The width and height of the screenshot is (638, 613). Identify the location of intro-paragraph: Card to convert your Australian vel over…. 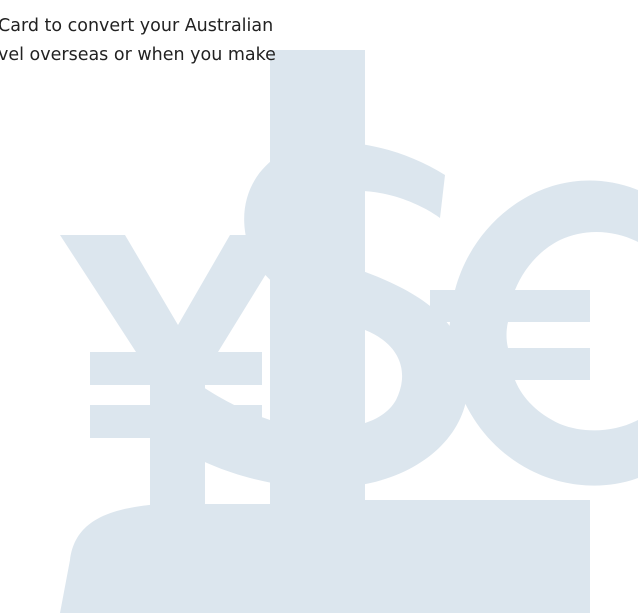
(219, 41).